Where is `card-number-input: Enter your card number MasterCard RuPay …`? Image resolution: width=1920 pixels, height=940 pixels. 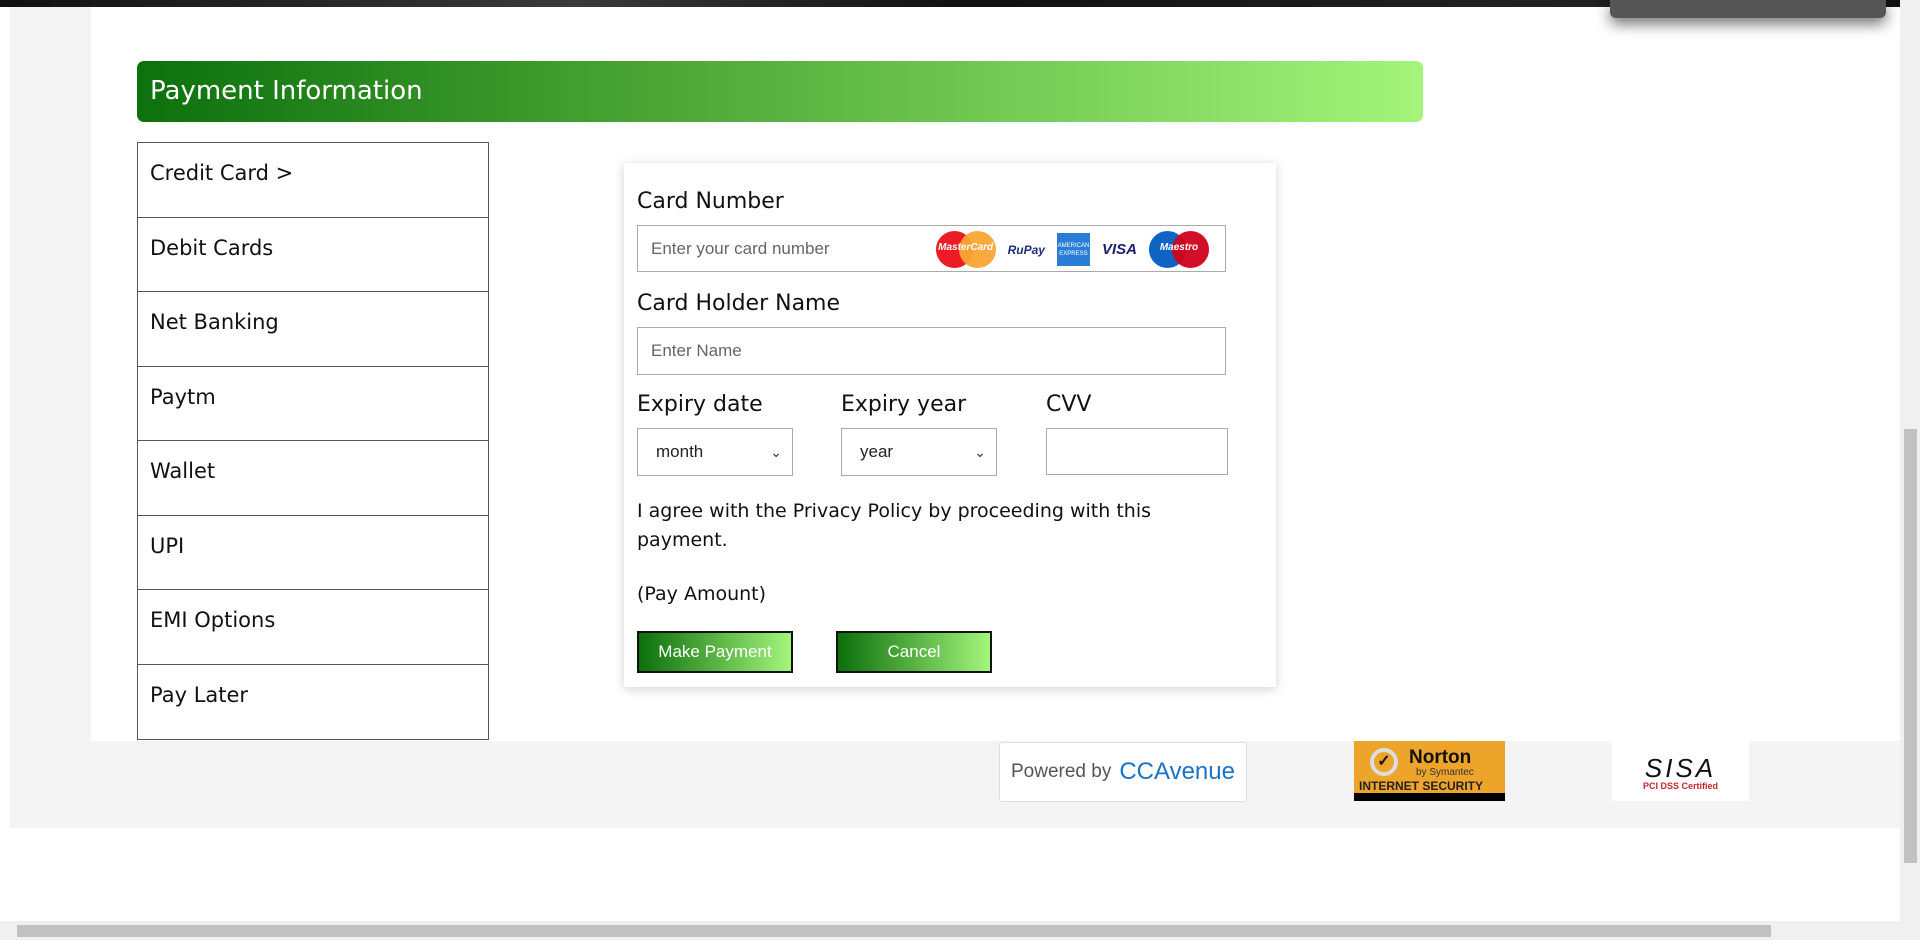
card-number-input: Enter your card number MasterCard RuPay … is located at coordinates (931, 248).